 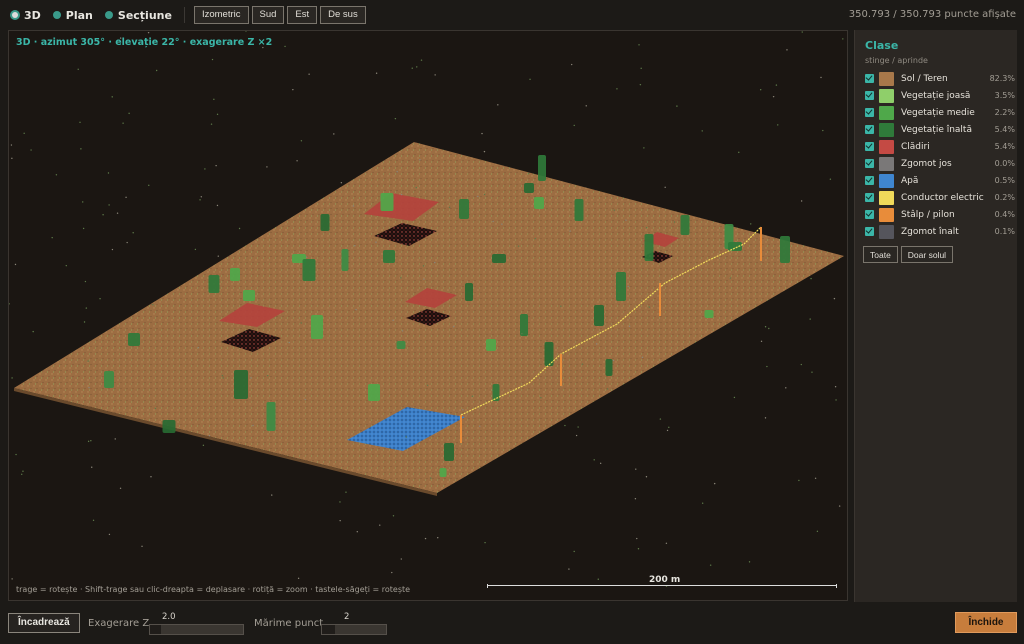 What do you see at coordinates (940, 78) in the screenshot?
I see `class-row: Sol / Teren 82.3%` at bounding box center [940, 78].